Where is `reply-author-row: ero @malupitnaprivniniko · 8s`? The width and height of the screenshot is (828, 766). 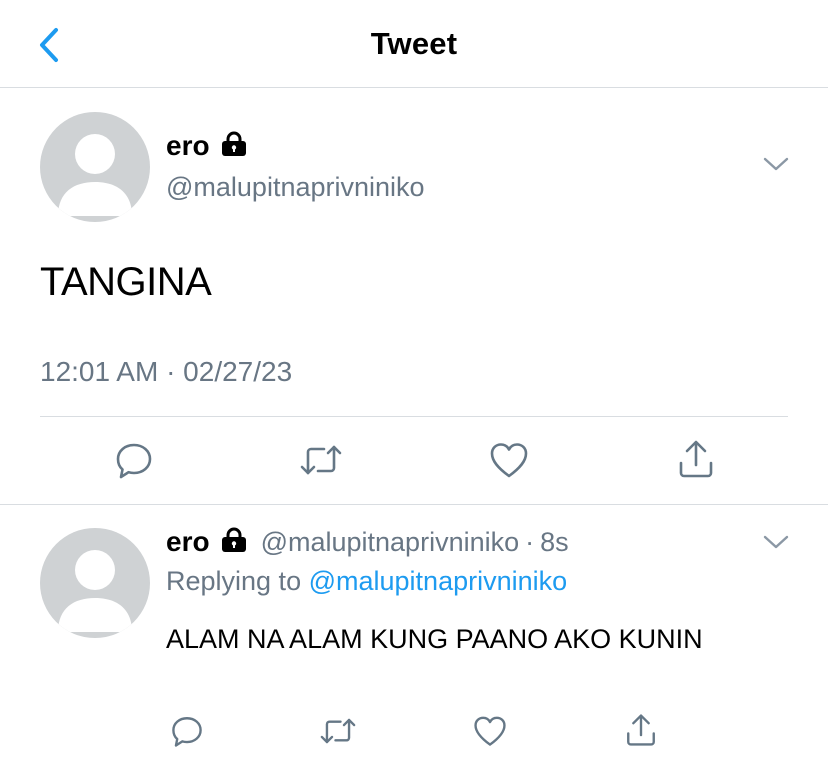
reply-author-row: ero @malupitnaprivniniko · 8s is located at coordinates (367, 542).